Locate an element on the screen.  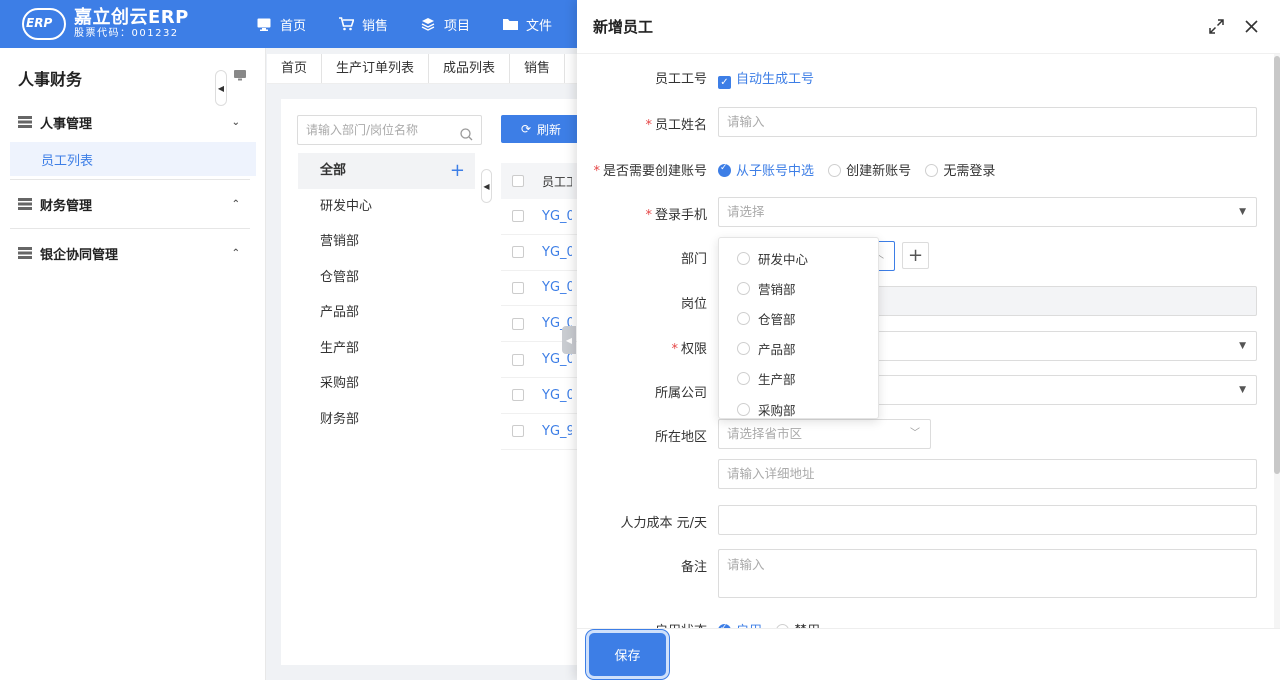
department-tree: 全部 + 研发中心 营销部 仓管部 产品部 生产部 采购部 财务部 is located at coordinates (386, 295).